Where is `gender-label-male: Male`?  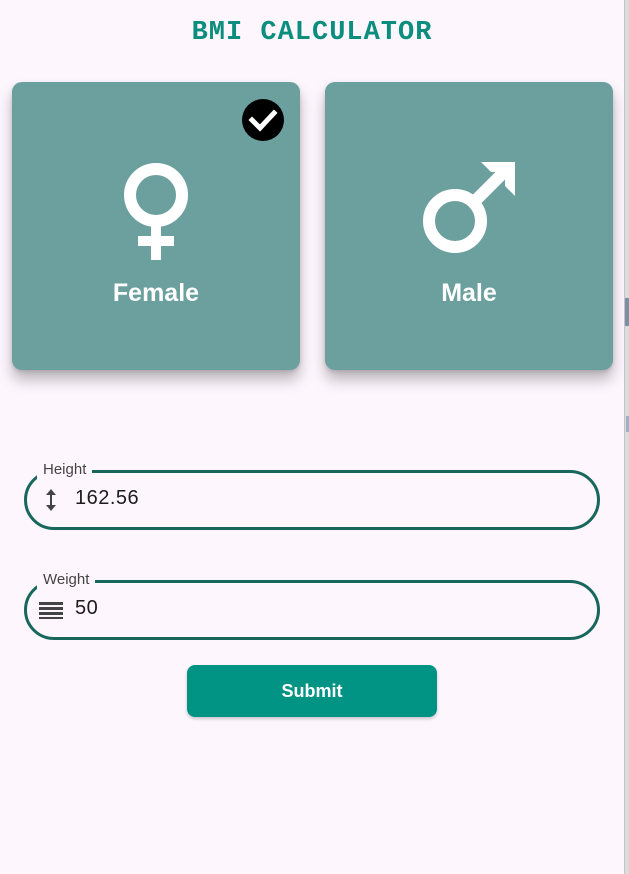 gender-label-male: Male is located at coordinates (469, 293).